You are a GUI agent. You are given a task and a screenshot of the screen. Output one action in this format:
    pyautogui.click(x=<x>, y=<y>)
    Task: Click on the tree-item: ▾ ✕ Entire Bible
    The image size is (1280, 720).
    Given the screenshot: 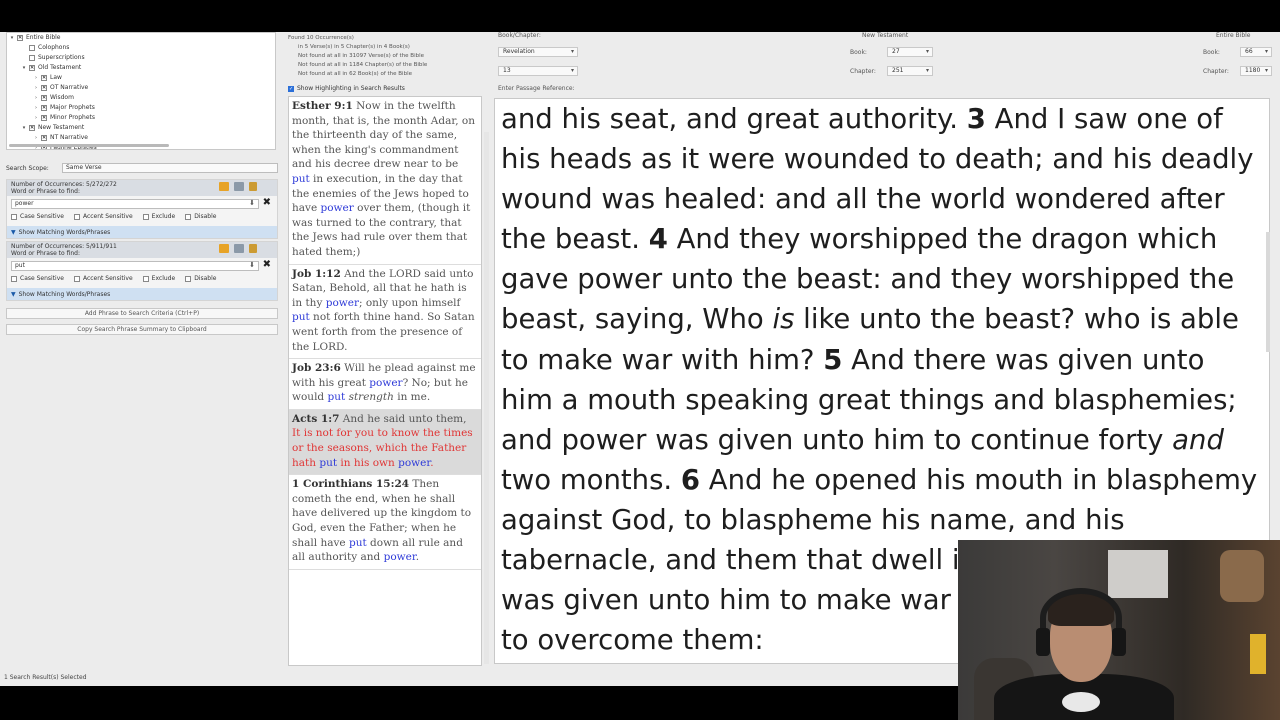 What is the action you would take?
    pyautogui.click(x=141, y=38)
    